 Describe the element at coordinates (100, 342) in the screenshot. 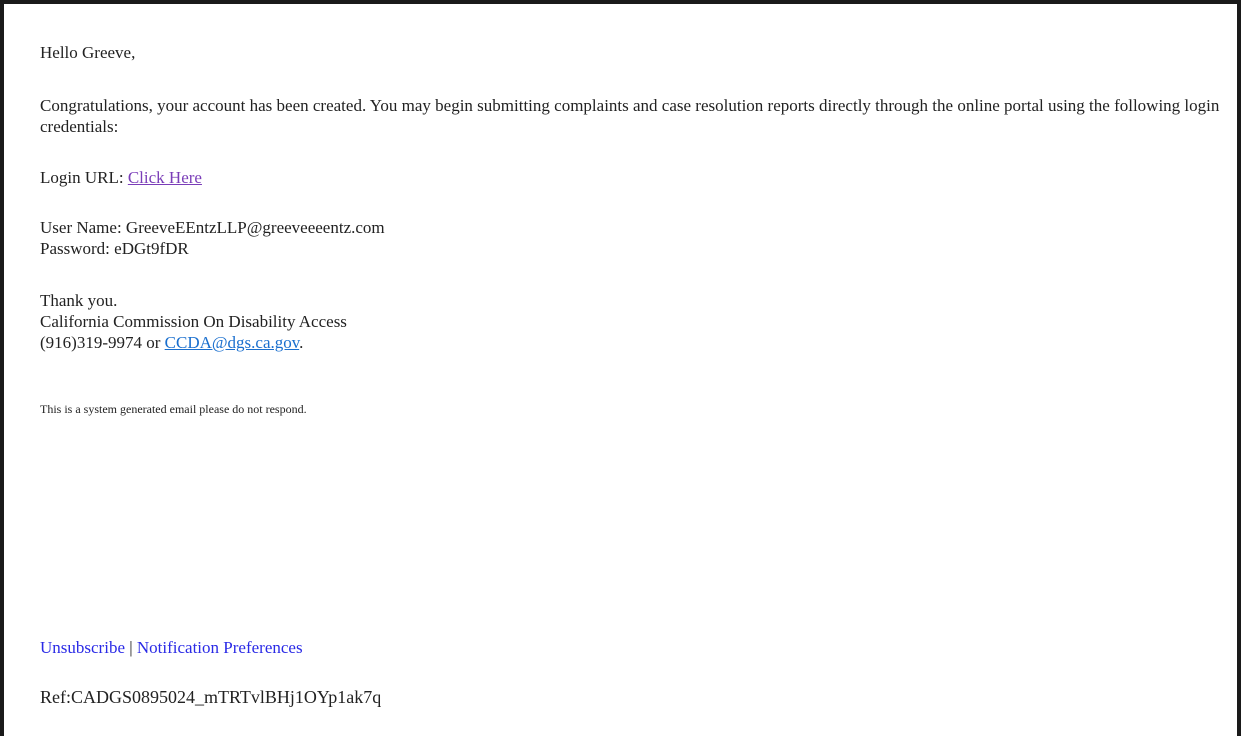

I see `phone-text: (916)319-9974 or` at that location.